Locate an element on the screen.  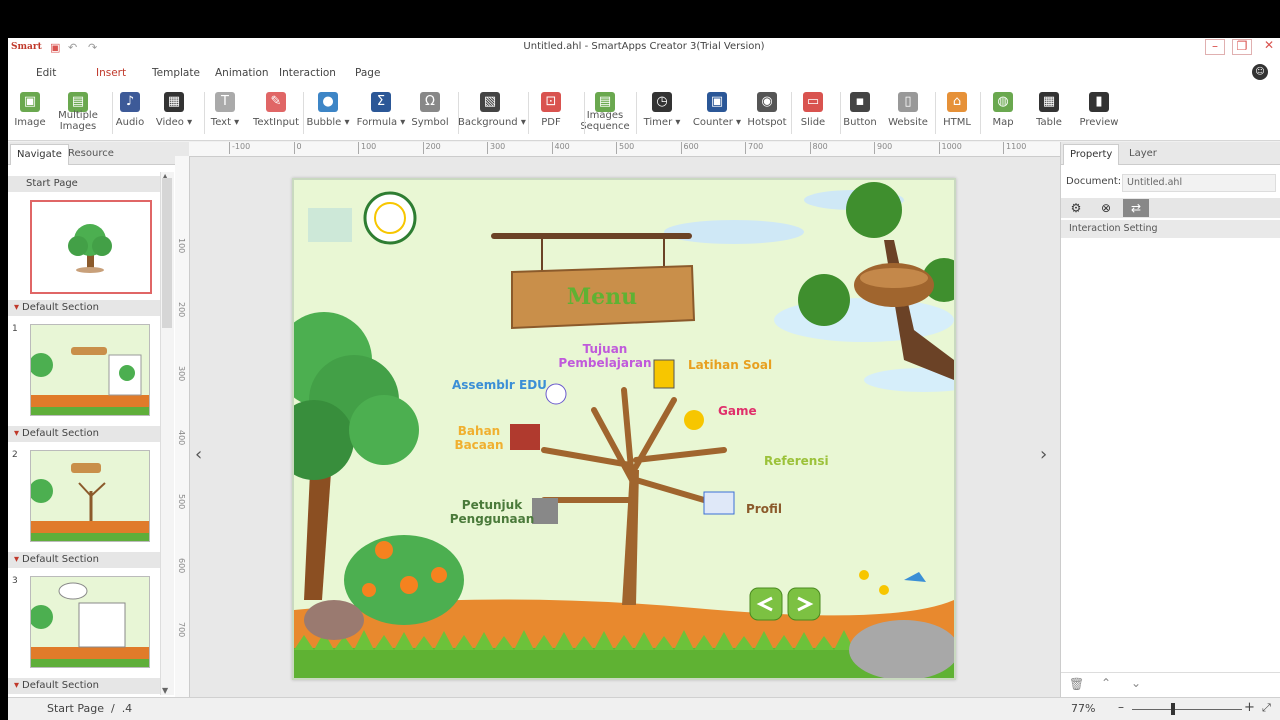
fit-screen-icon: ⤢ is located at coordinates (1266, 708).